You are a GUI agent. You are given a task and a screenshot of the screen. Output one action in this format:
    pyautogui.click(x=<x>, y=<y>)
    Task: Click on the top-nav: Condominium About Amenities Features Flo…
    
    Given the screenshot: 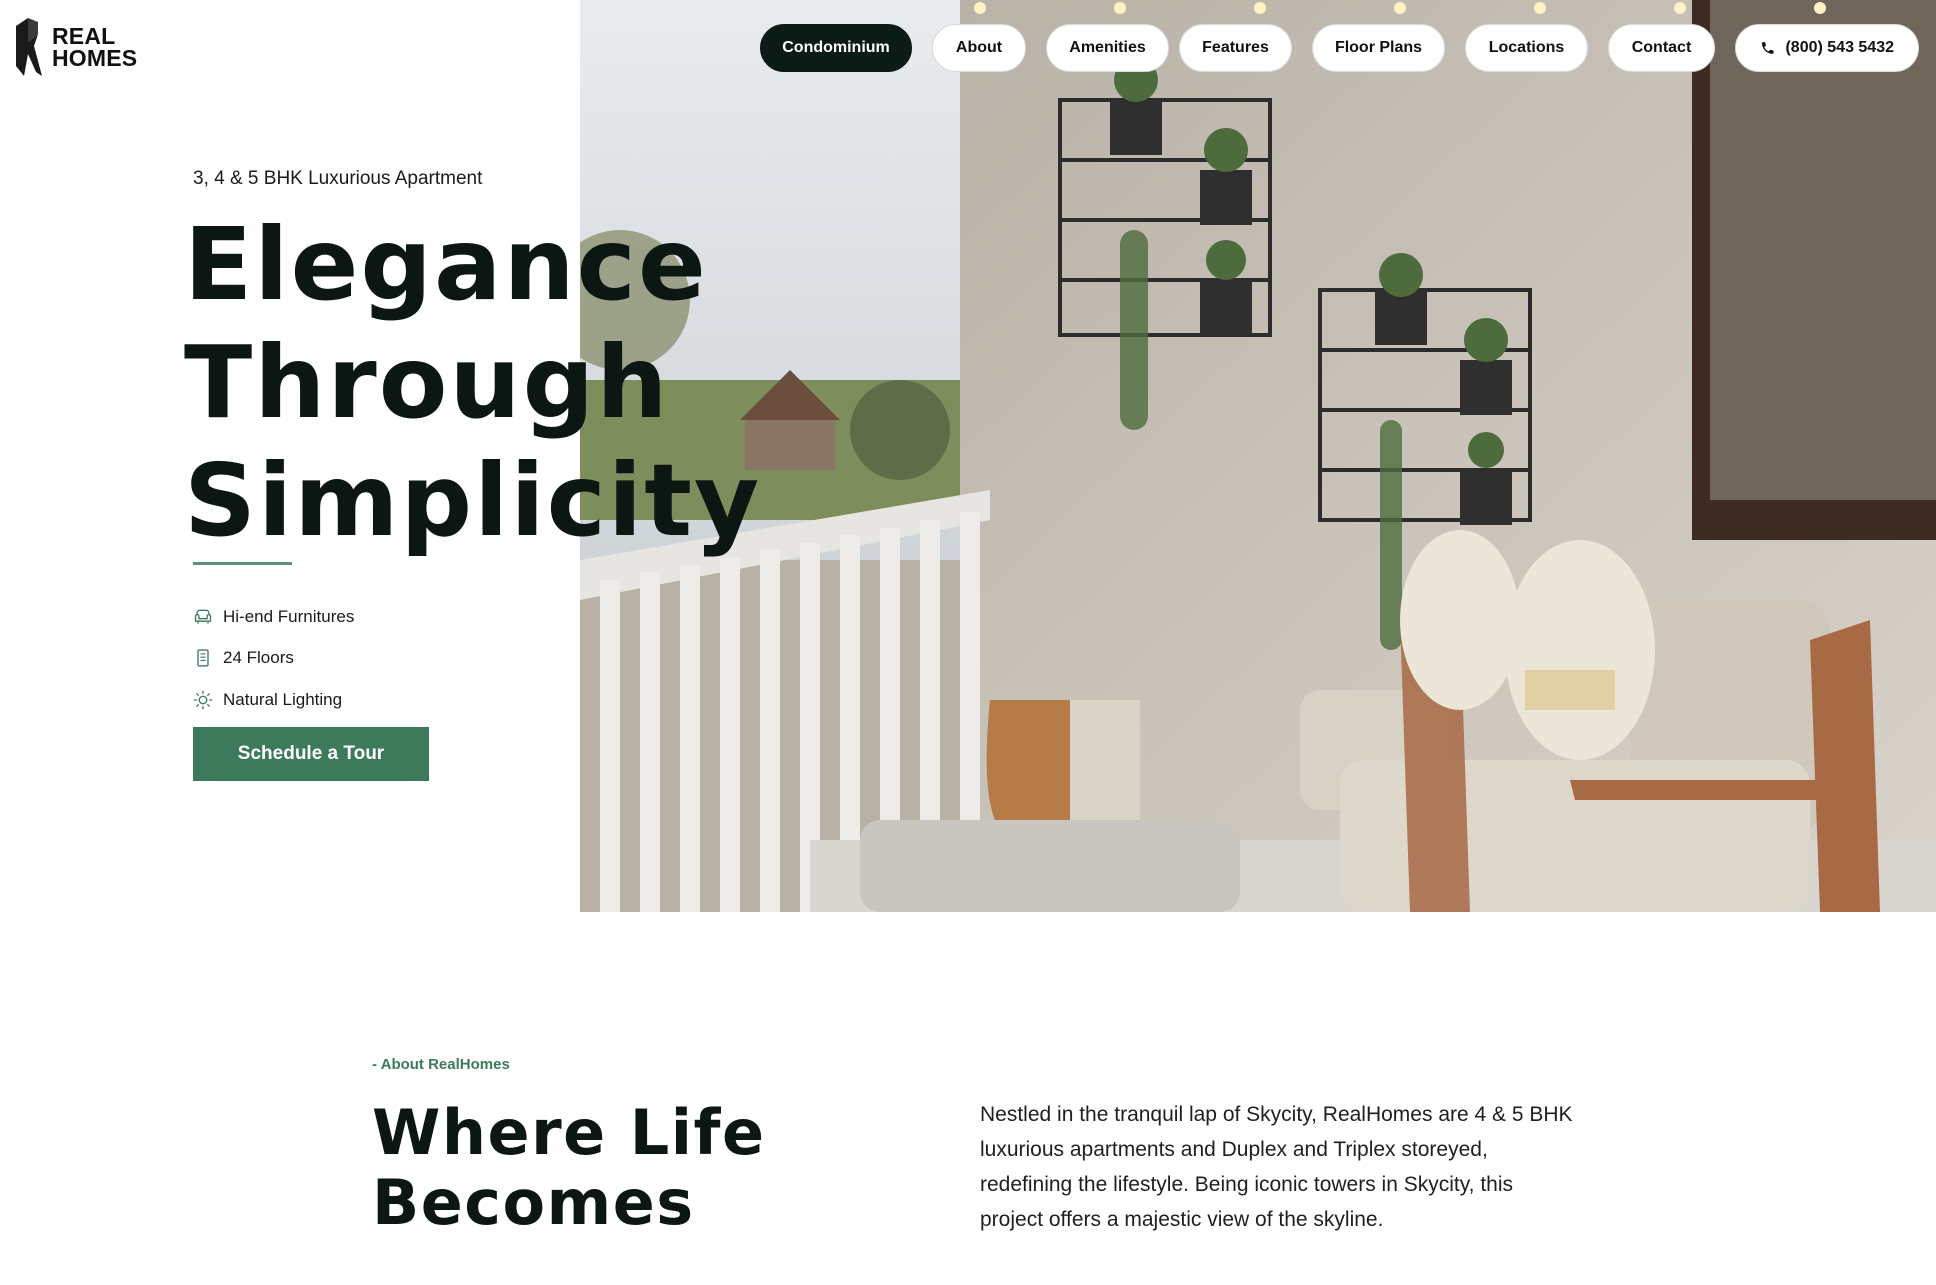 What is the action you would take?
    pyautogui.click(x=1339, y=48)
    